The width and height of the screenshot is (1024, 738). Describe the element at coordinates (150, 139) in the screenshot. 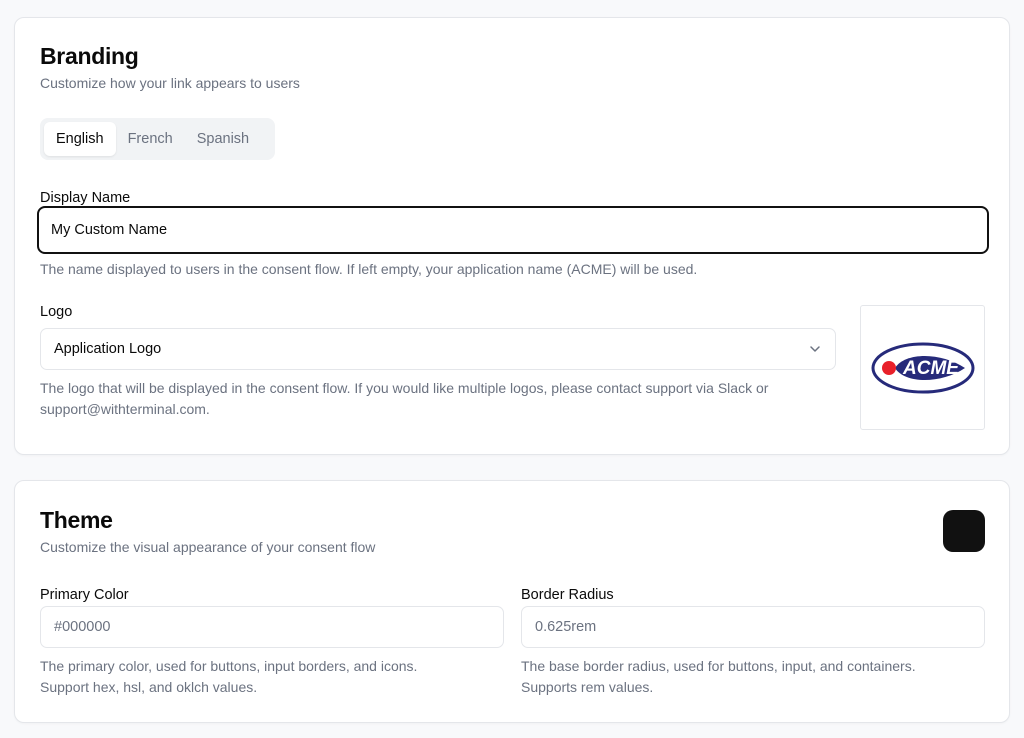

I see `tab-french: French` at that location.